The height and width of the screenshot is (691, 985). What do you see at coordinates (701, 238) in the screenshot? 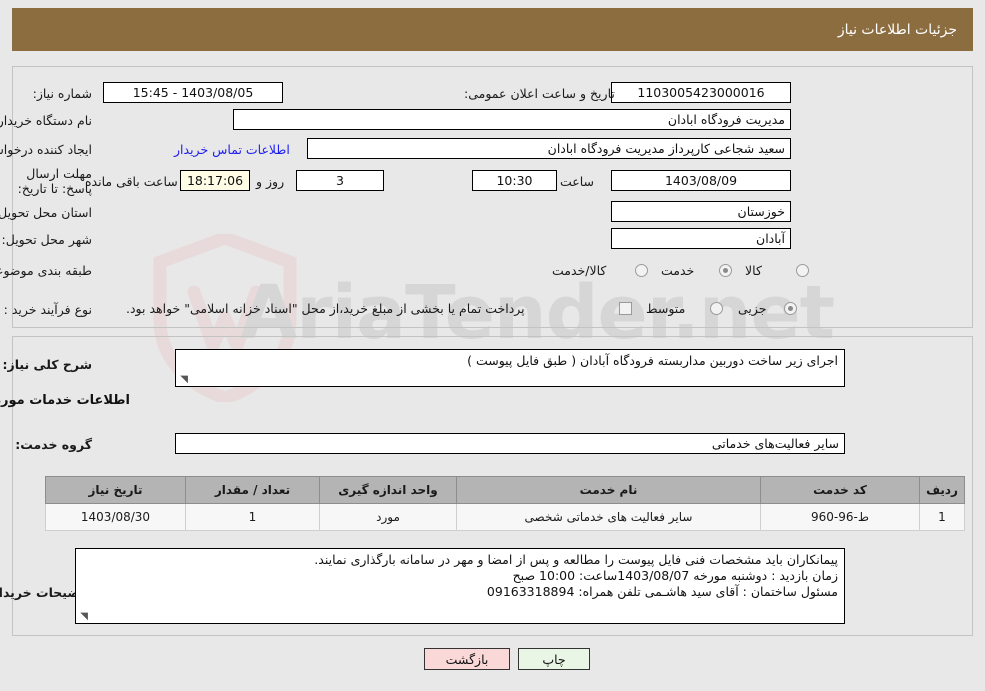
I see `city-value: آبادان` at bounding box center [701, 238].